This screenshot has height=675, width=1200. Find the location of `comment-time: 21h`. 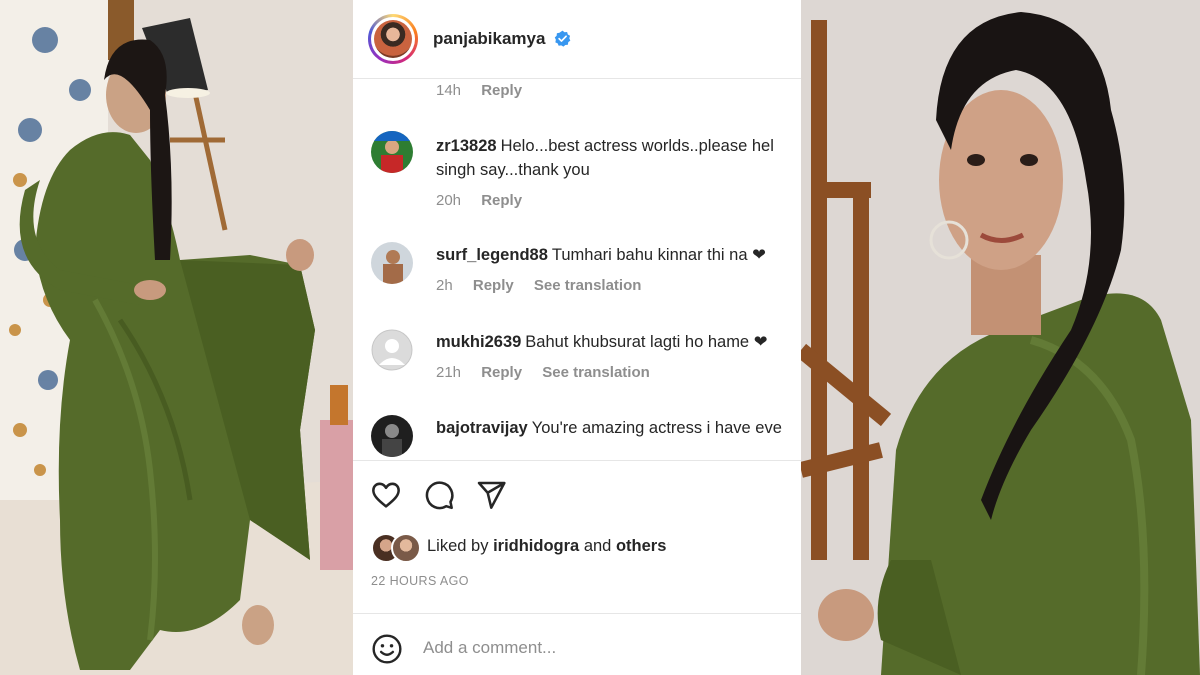

comment-time: 21h is located at coordinates (449, 372).